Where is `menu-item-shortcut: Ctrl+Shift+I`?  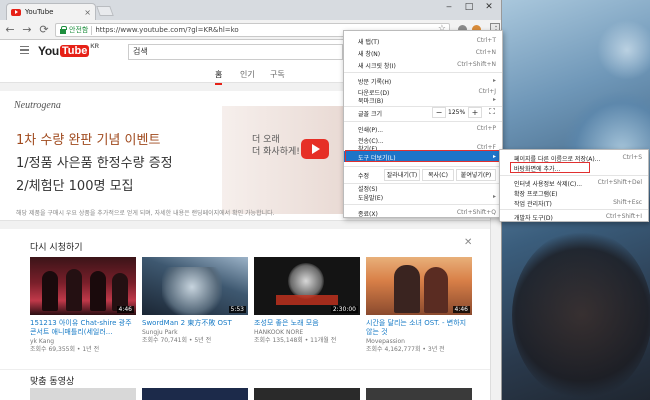 menu-item-shortcut: Ctrl+Shift+I is located at coordinates (623, 216).